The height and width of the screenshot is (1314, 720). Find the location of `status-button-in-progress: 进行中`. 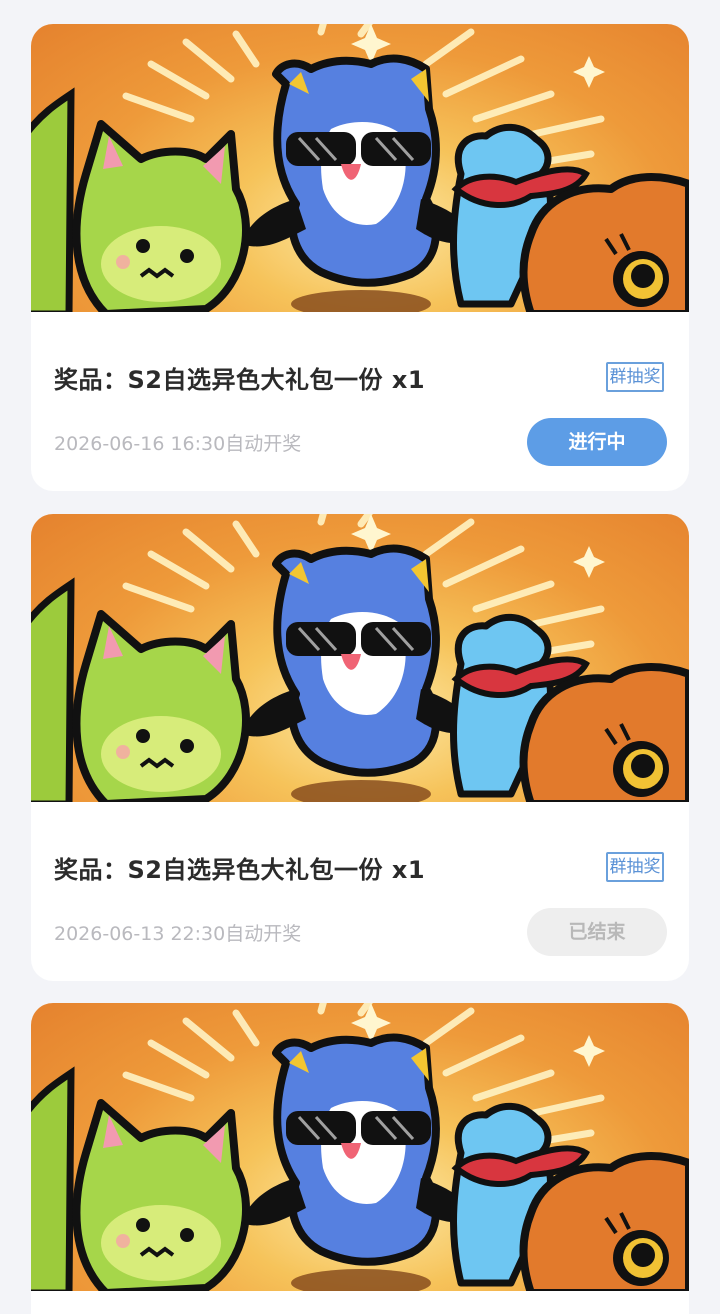

status-button-in-progress: 进行中 is located at coordinates (597, 442).